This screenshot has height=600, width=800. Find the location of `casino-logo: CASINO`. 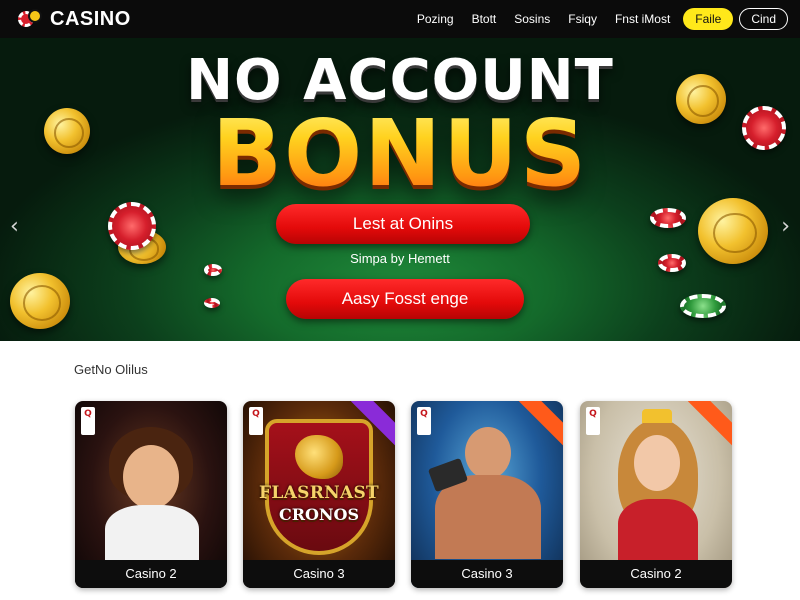

casino-logo: CASINO is located at coordinates (74, 19).